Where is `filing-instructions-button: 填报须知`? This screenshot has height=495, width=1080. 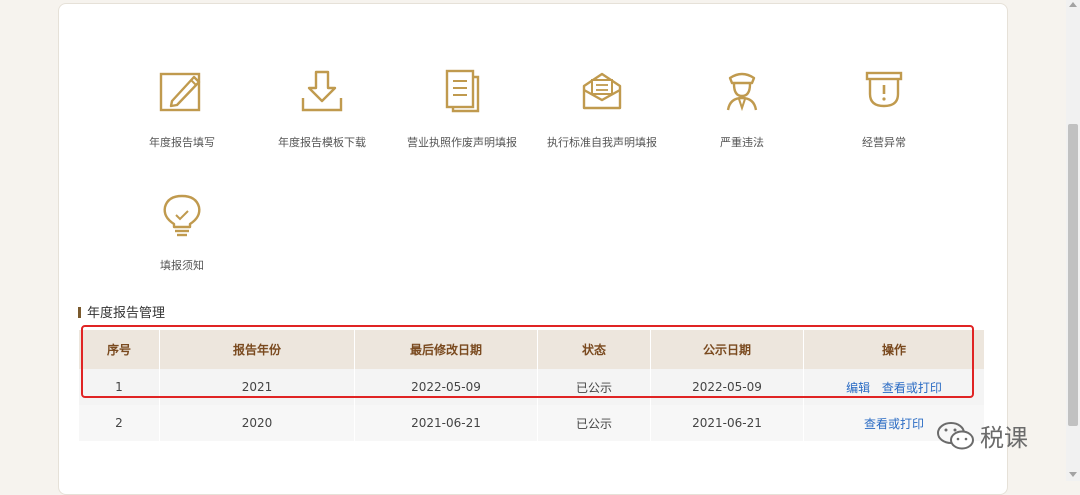
filing-instructions-button: 填报须知 is located at coordinates (182, 233).